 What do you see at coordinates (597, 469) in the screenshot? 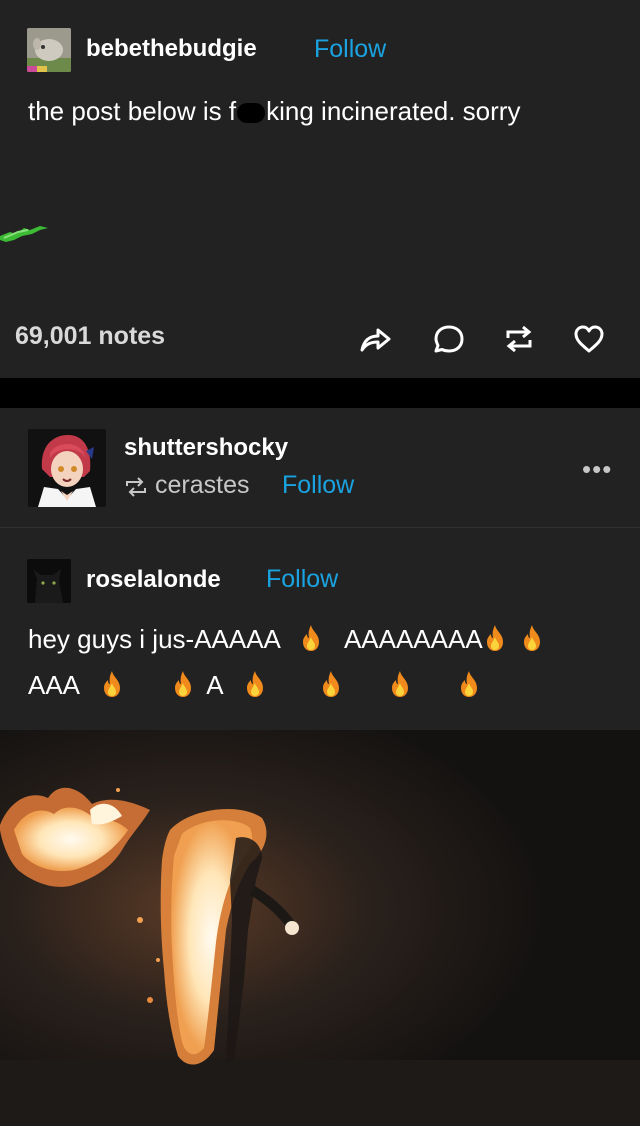
I see `more-options-button: •••` at bounding box center [597, 469].